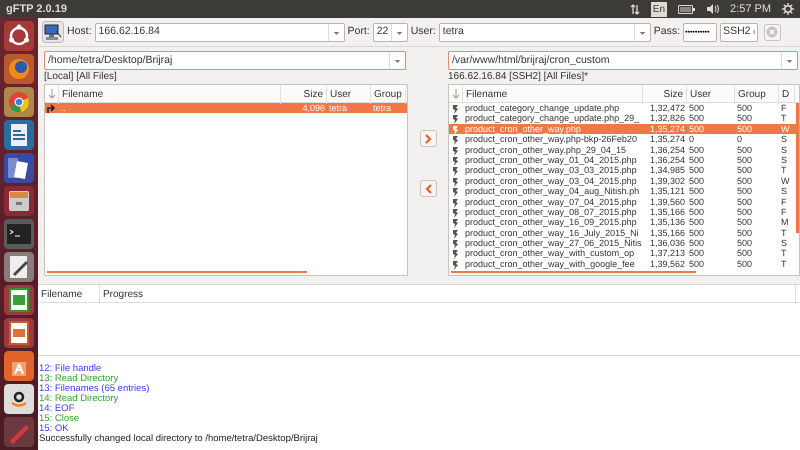 Image resolution: width=800 pixels, height=450 pixels. I want to click on column-header: User, so click(711, 94).